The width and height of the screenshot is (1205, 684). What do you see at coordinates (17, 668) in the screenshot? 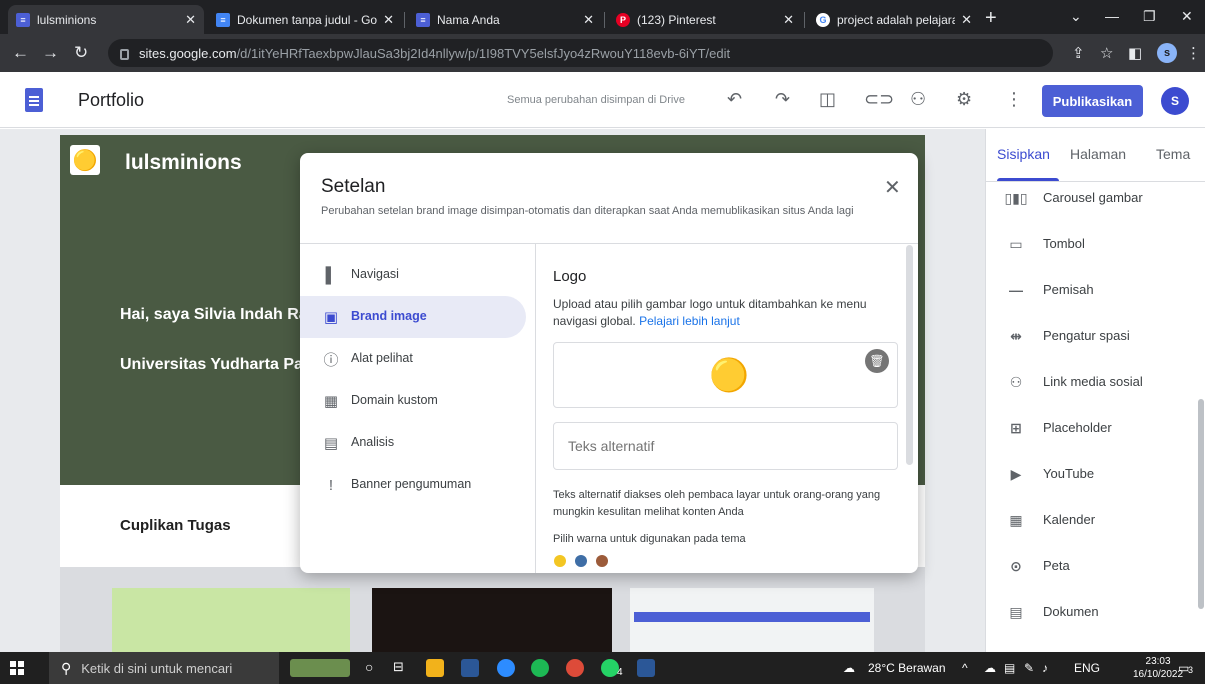
I see `windows-start-icon` at bounding box center [17, 668].